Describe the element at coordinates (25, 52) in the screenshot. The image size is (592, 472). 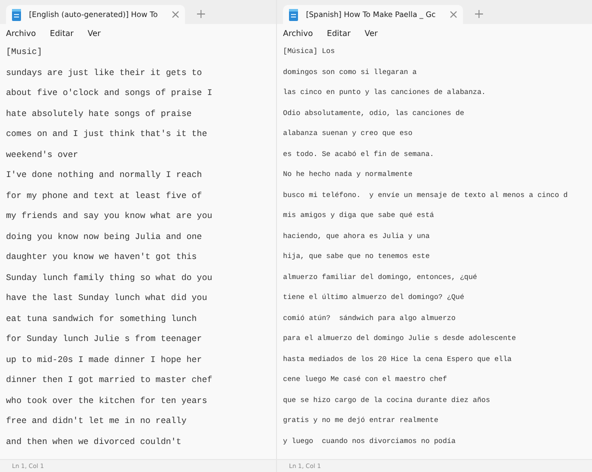
I see `text-line: [Music]` at that location.